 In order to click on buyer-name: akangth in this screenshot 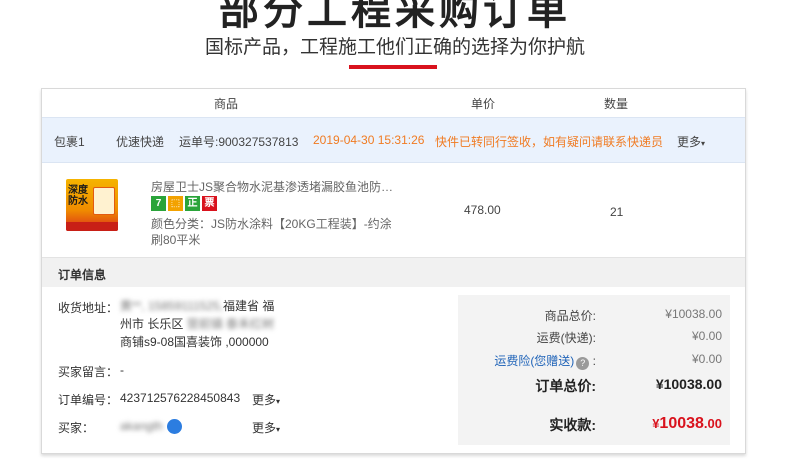, I will do `click(141, 426)`.